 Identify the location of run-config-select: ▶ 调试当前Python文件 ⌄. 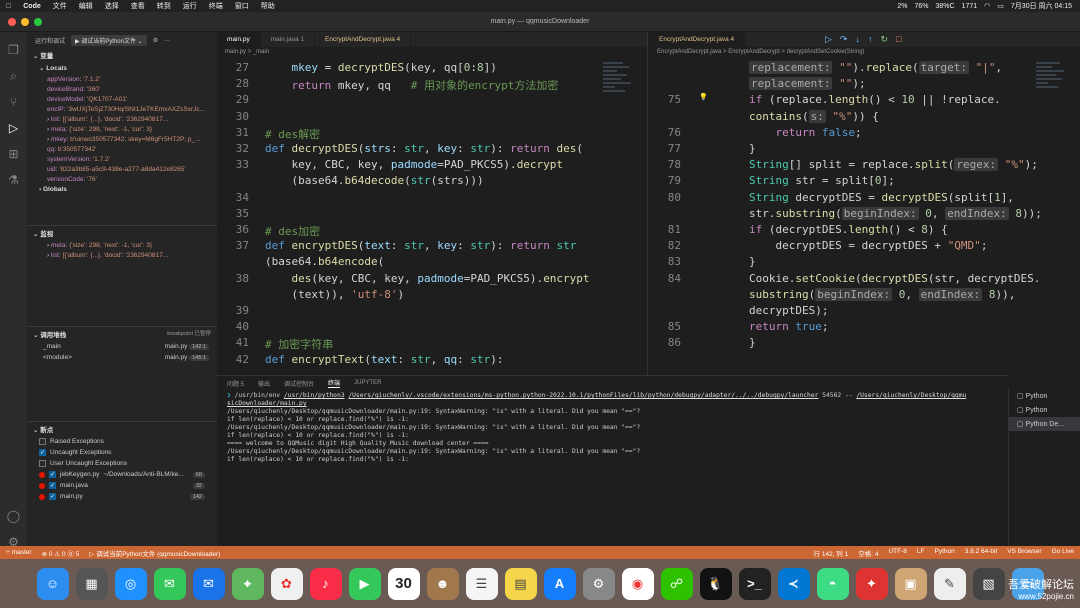
(109, 40).